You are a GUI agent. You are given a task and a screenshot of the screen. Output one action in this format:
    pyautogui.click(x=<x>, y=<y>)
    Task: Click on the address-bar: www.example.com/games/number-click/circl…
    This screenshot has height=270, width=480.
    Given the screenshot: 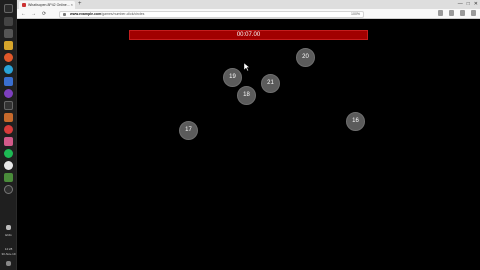 What is the action you would take?
    pyautogui.click(x=211, y=14)
    